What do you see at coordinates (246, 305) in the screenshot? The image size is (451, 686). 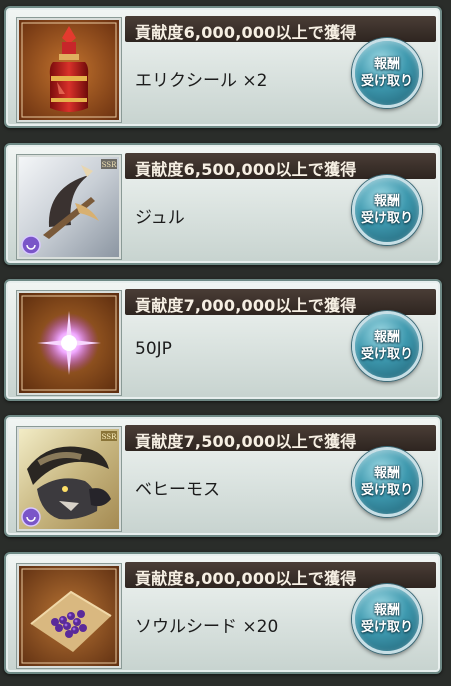 I see `reward-condition: 貢献度7,000,000以上で獲得` at bounding box center [246, 305].